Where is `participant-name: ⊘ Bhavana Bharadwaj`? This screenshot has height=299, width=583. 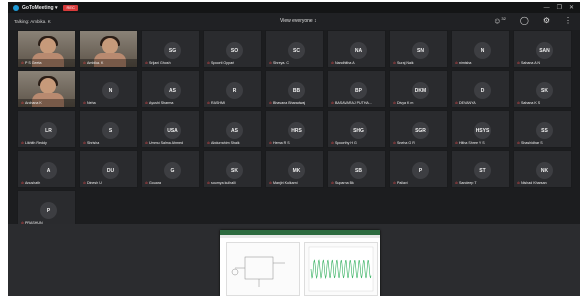 participant-name: ⊘ Bhavana Bharadwaj is located at coordinates (287, 103).